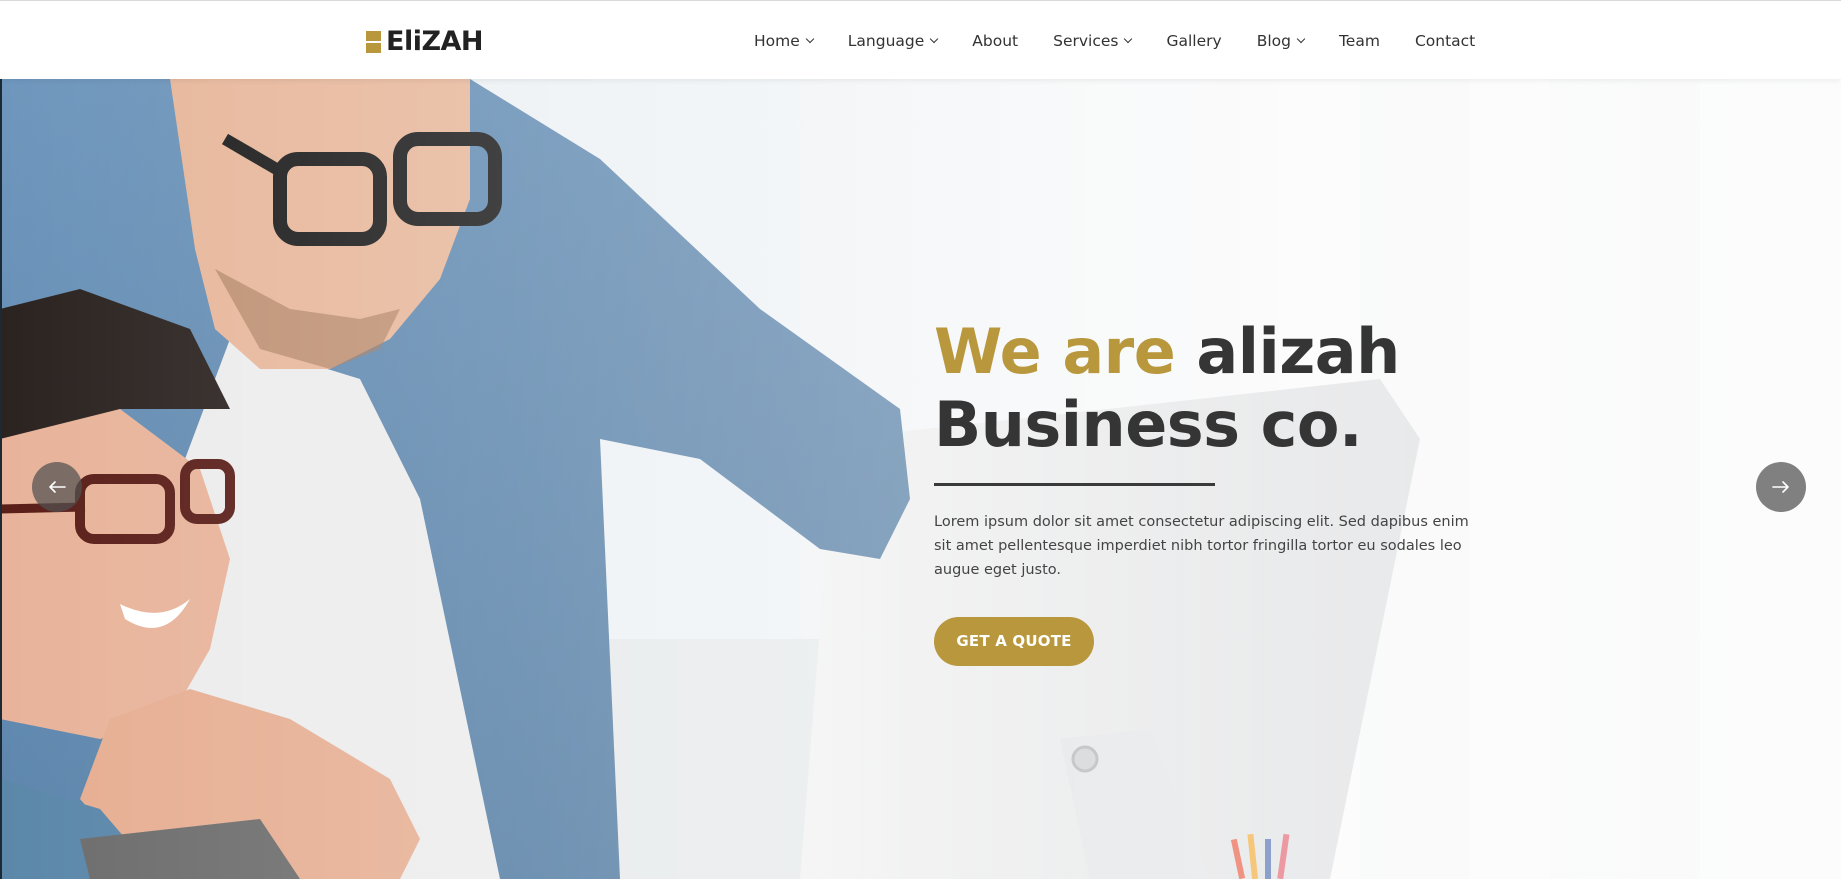  I want to click on get-quote-button: GET A QUOTE, so click(1014, 641).